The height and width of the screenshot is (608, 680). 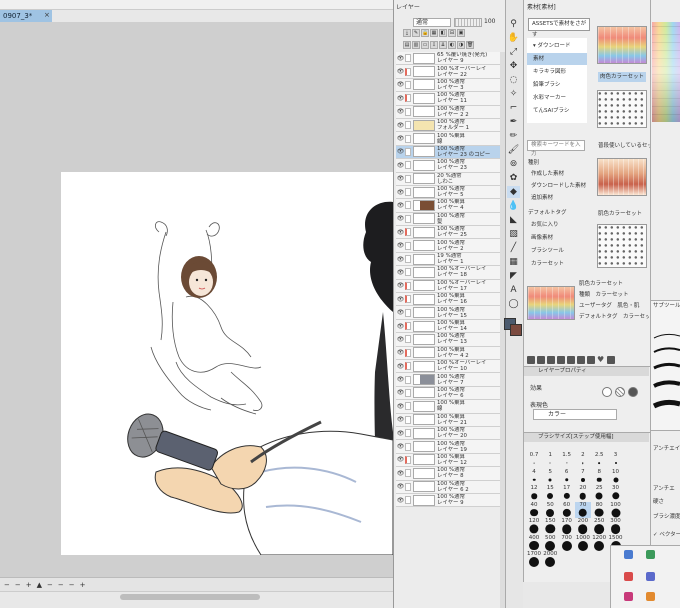 I want to click on figure-tool-icon: ╱, so click(x=513, y=248).